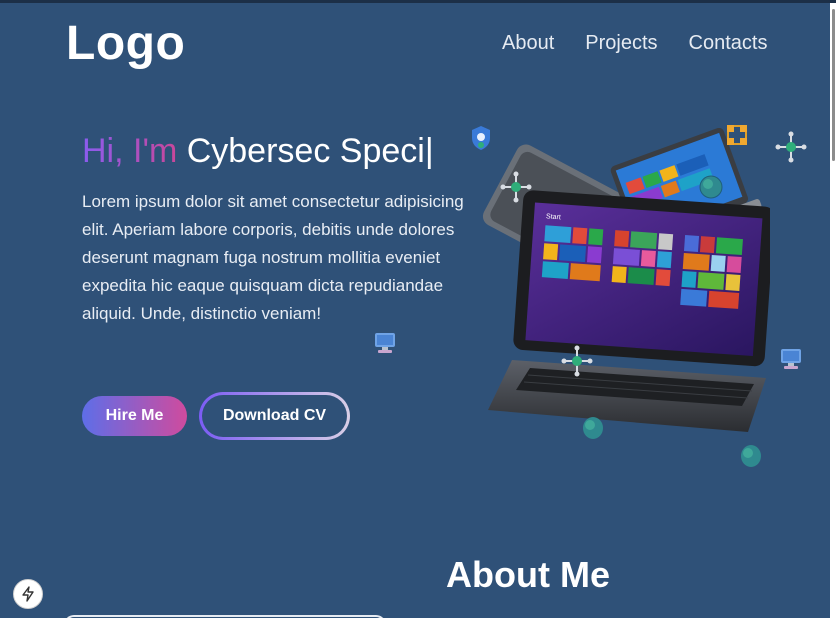  I want to click on hire-me-button: Hire Me, so click(134, 416).